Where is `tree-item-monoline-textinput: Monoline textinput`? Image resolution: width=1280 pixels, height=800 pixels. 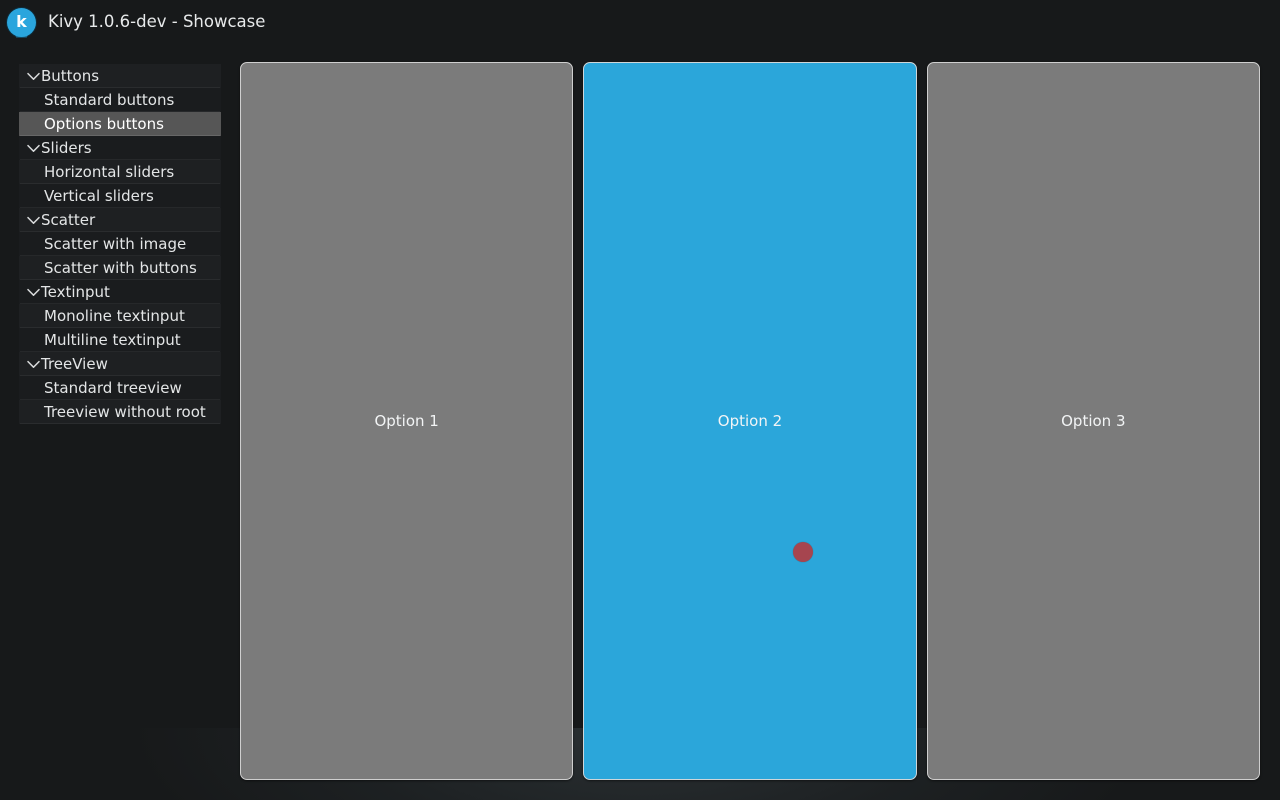 tree-item-monoline-textinput: Monoline textinput is located at coordinates (120, 316).